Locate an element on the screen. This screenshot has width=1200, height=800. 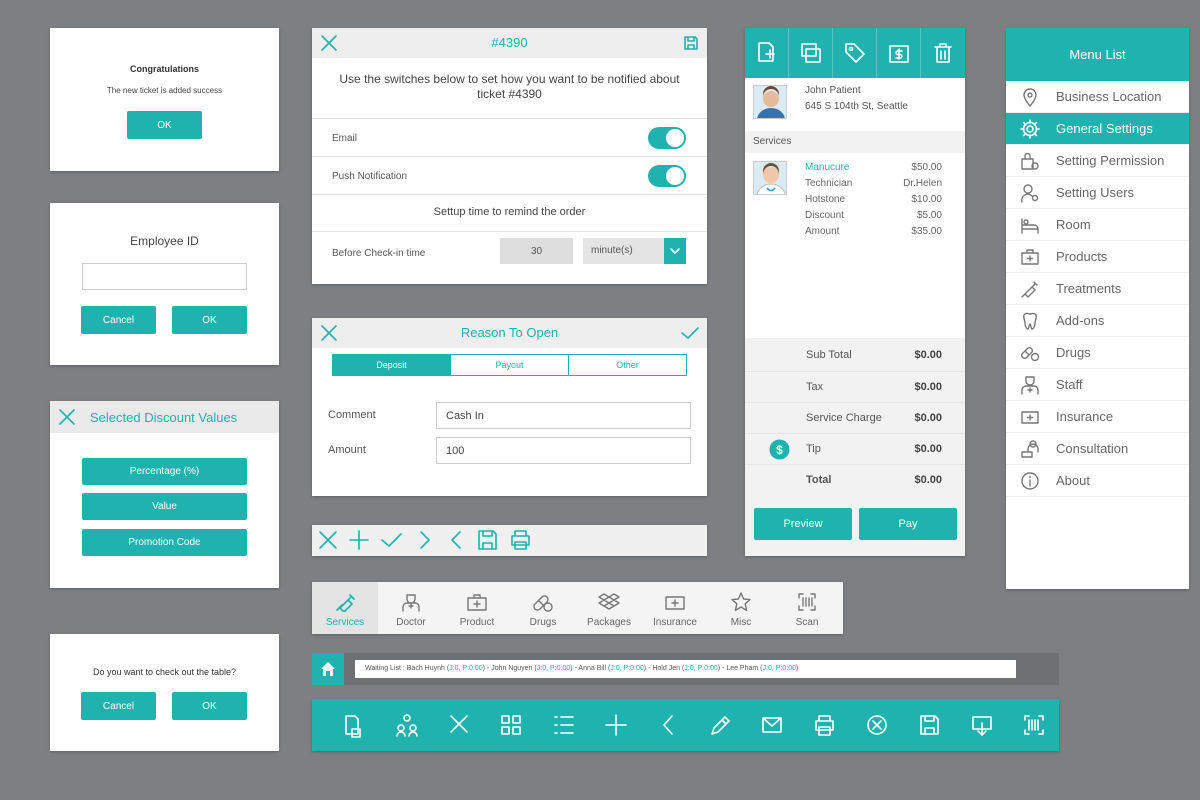
menu-item-general-settings: General Settings is located at coordinates (1097, 129).